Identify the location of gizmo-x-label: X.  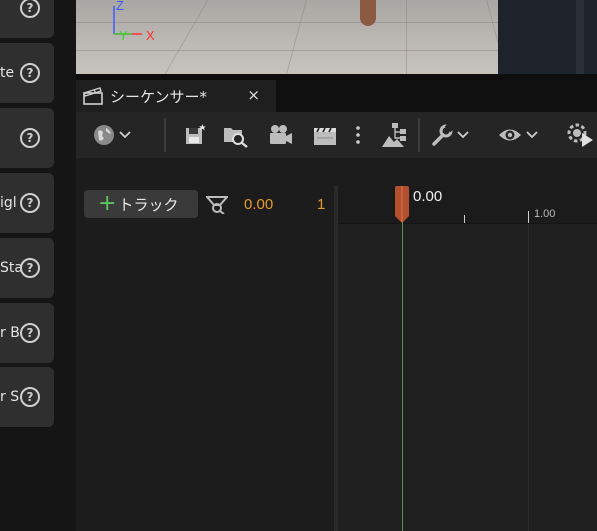
(150, 35).